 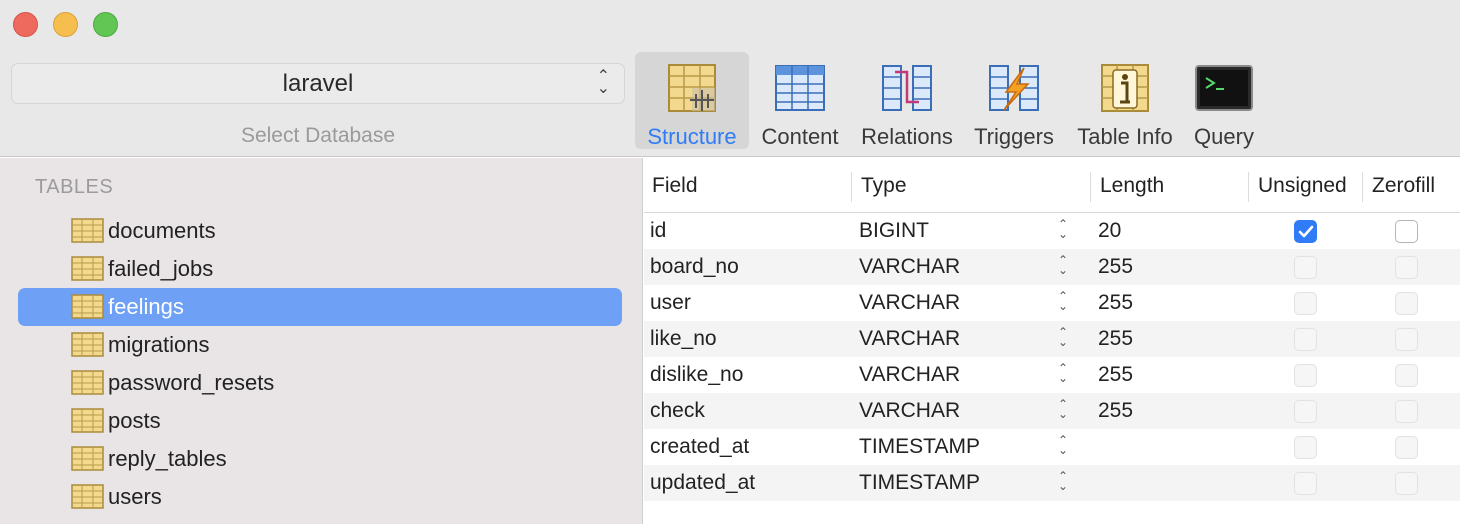 I want to click on field-name-cell: check, so click(x=677, y=411).